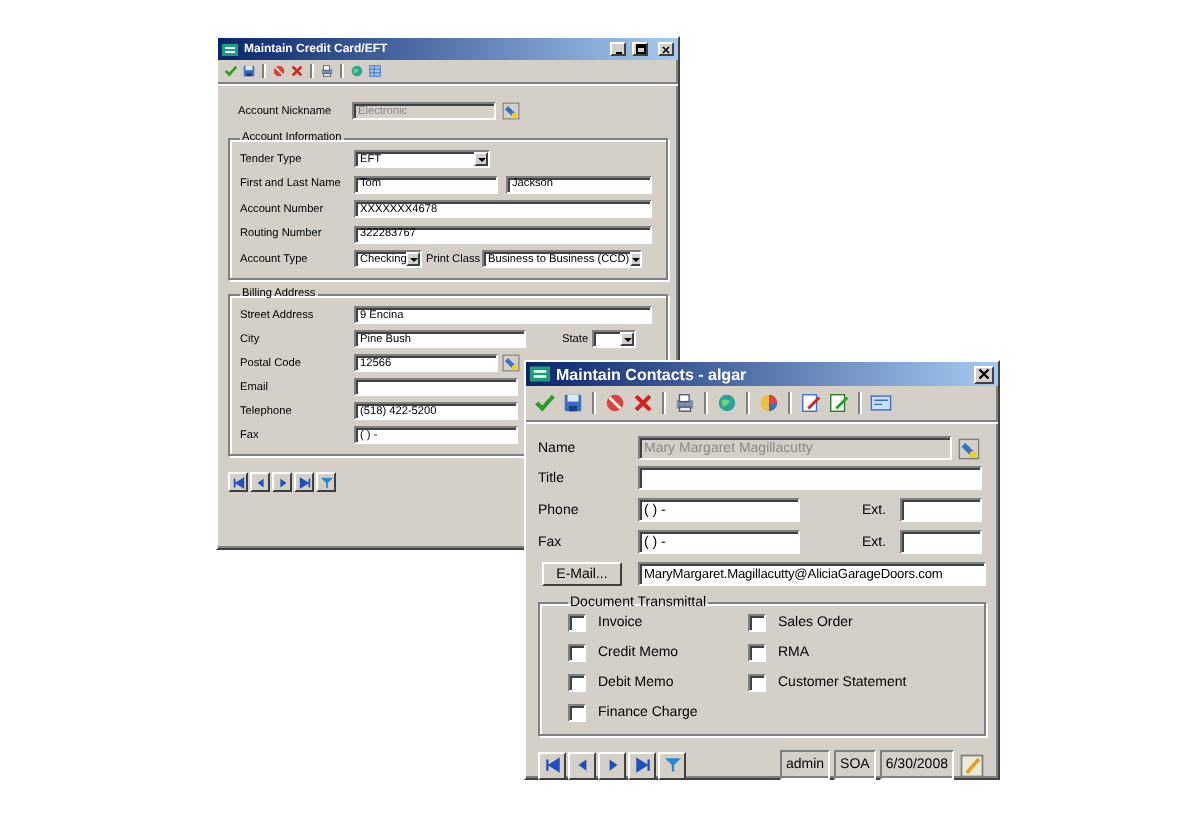 This screenshot has height=822, width=1198. What do you see at coordinates (972, 765) in the screenshot?
I see `pencil-note-icon` at bounding box center [972, 765].